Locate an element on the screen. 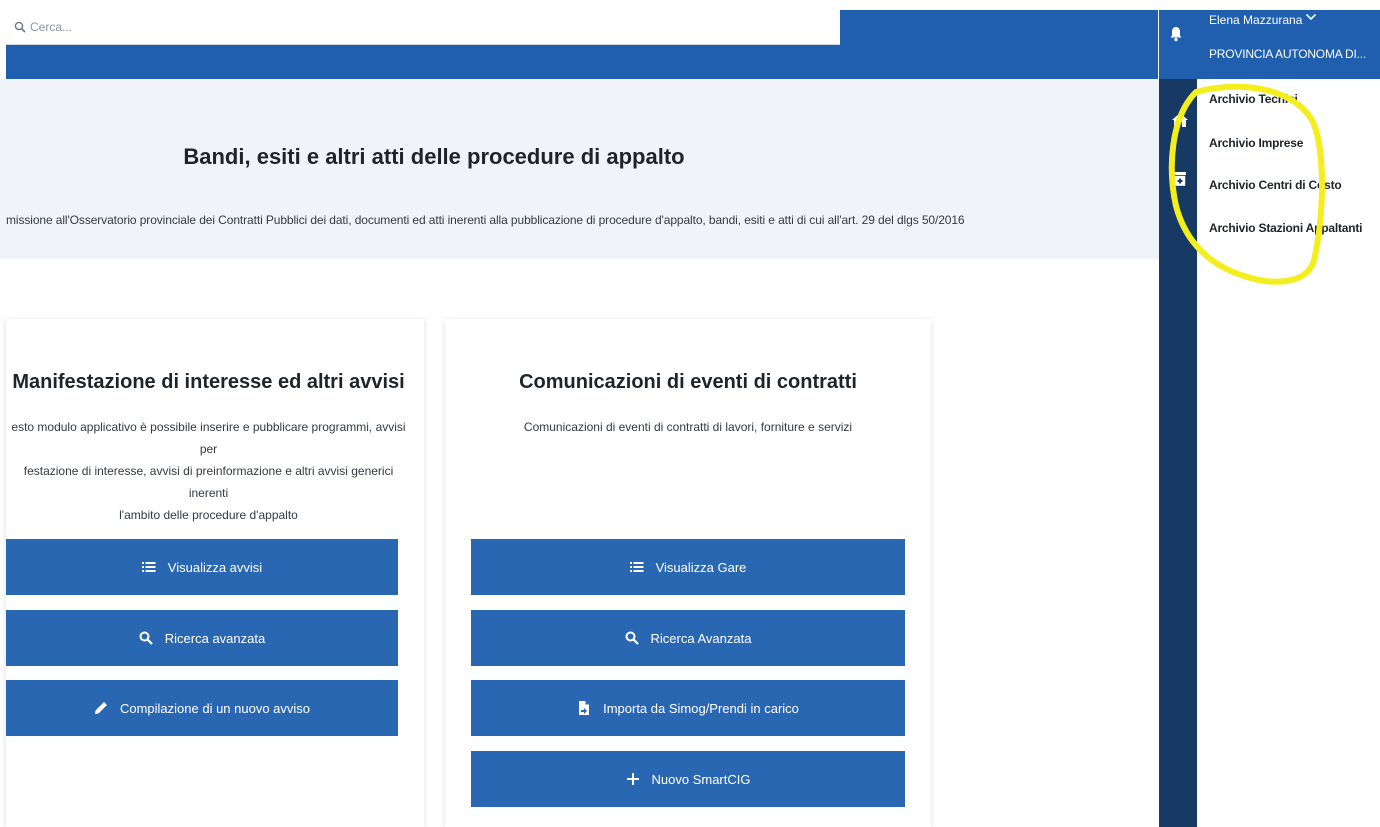 The height and width of the screenshot is (827, 1380). bell-icon is located at coordinates (1176, 34).